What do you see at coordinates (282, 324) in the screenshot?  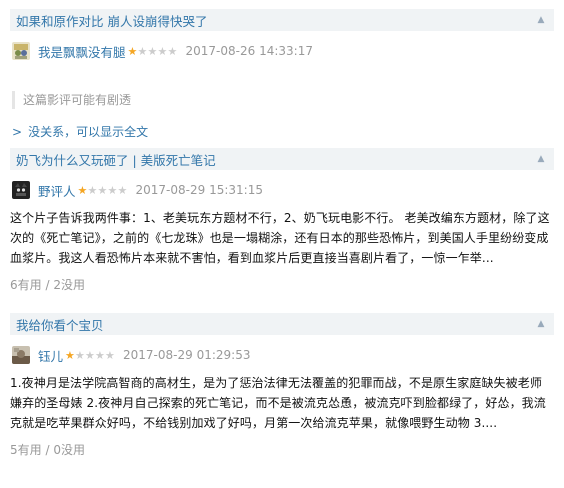 I see `review-title-bar: 我给你看个宝贝 ▲` at bounding box center [282, 324].